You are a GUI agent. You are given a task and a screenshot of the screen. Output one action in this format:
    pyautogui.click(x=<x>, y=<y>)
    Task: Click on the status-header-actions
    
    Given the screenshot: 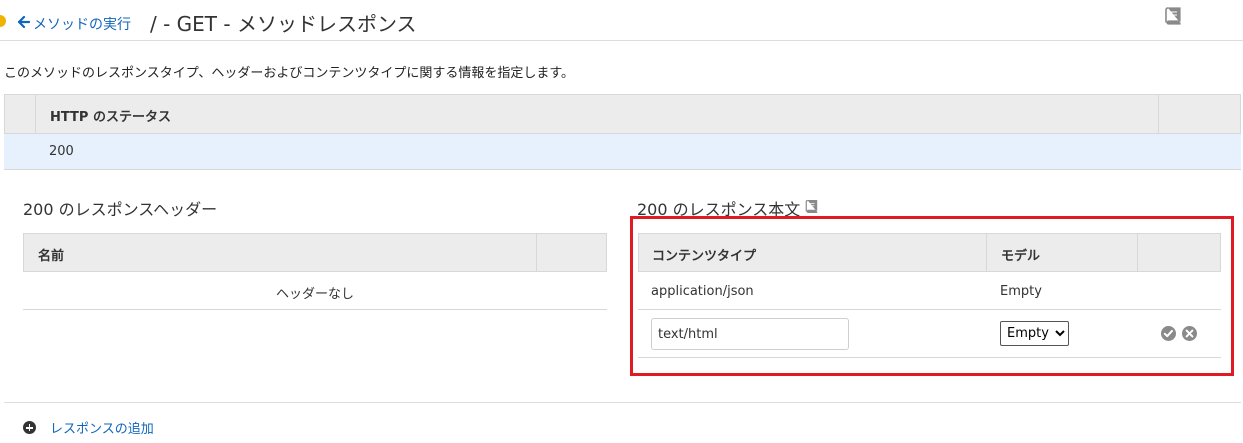 What is the action you would take?
    pyautogui.click(x=1199, y=114)
    